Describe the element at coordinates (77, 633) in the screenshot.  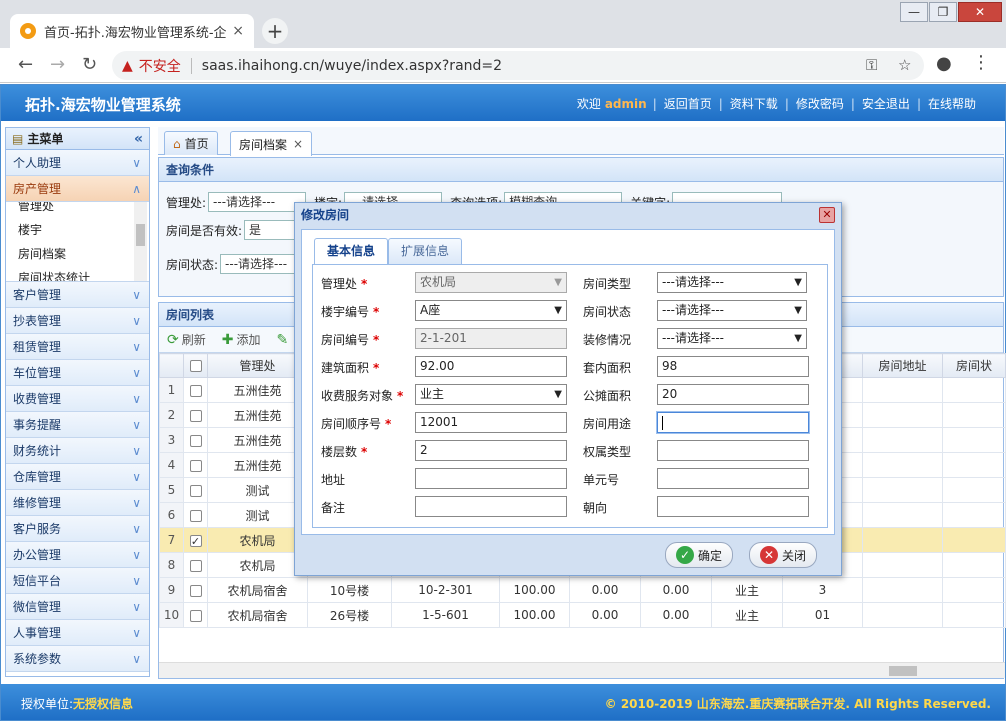
I see `menu-hr: 人事管理 ∨` at that location.